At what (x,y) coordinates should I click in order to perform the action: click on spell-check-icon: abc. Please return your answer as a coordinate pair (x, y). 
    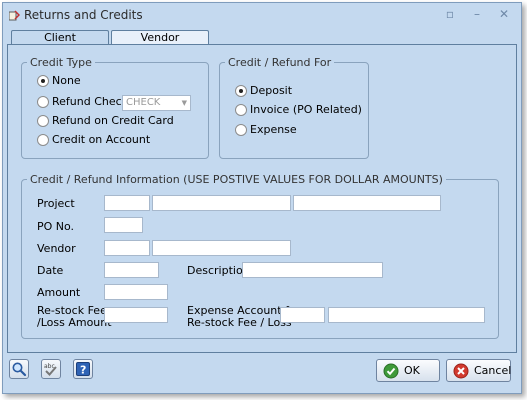
    Looking at the image, I should click on (50, 369).